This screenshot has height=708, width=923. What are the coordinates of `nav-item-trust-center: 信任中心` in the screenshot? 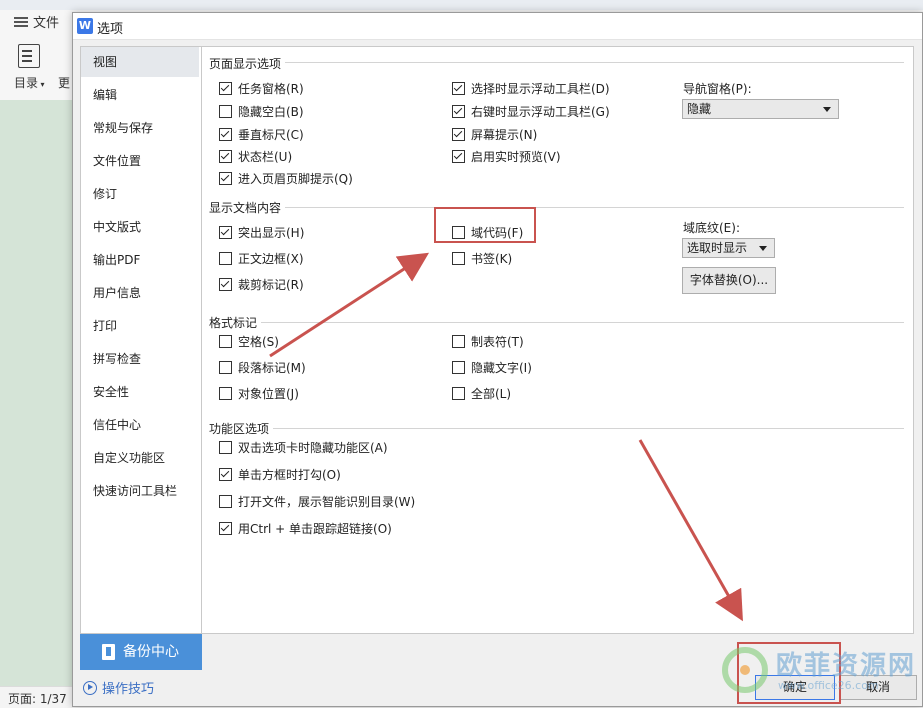 It's located at (140, 425).